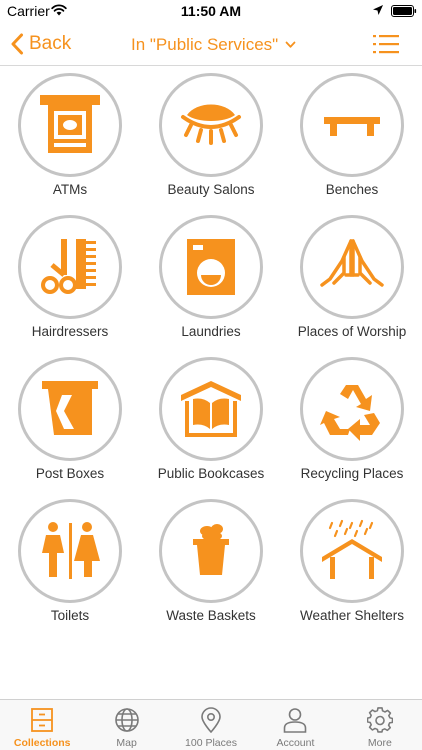 Image resolution: width=422 pixels, height=750 pixels. I want to click on location-pin-icon, so click(211, 720).